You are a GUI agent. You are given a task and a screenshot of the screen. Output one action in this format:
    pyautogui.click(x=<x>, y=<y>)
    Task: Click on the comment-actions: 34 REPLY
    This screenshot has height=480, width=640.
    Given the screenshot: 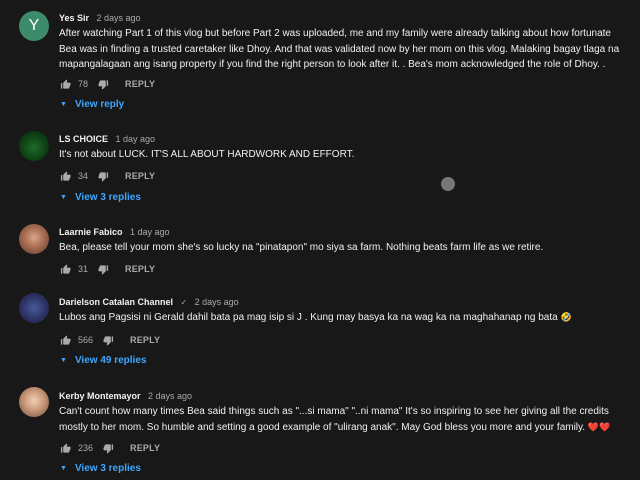 What is the action you would take?
    pyautogui.click(x=107, y=176)
    